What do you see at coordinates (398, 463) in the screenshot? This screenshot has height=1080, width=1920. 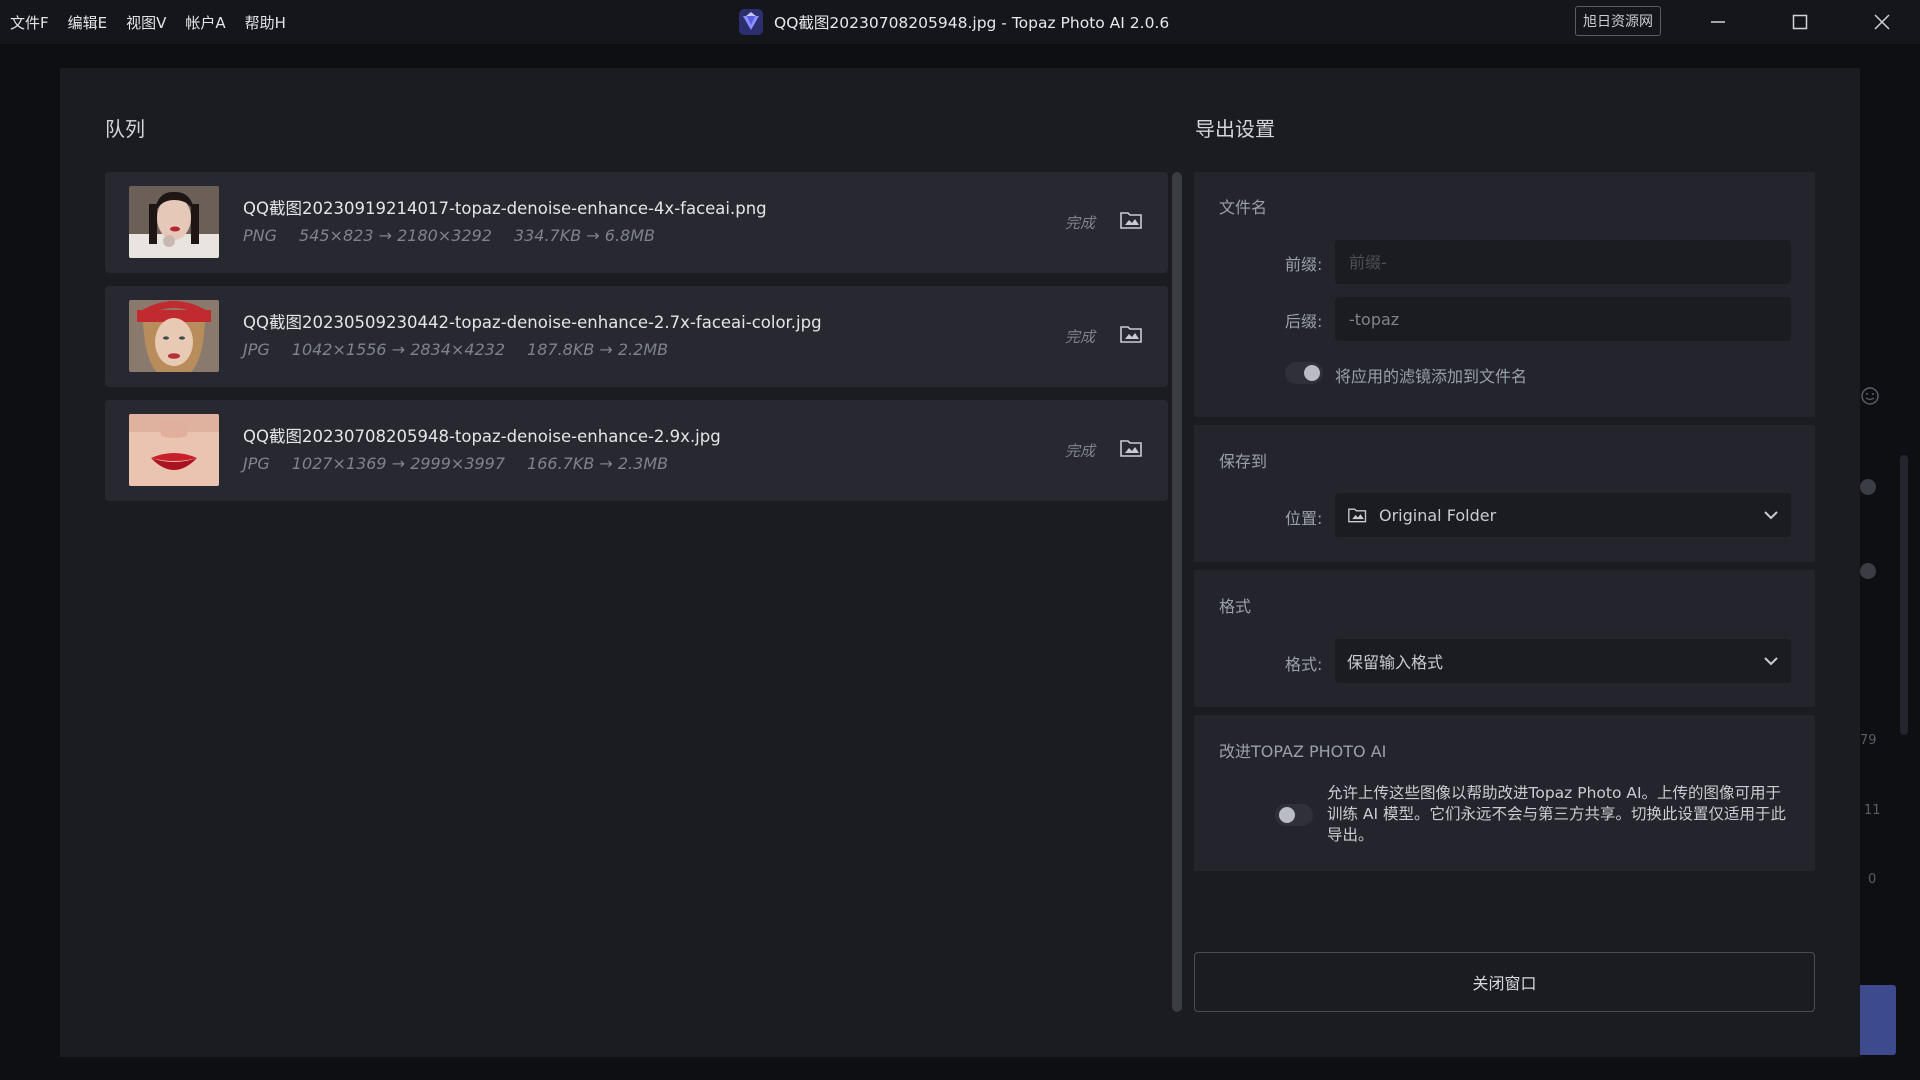 I see `file-dimensions: 1027×1369 → 2999×3997` at bounding box center [398, 463].